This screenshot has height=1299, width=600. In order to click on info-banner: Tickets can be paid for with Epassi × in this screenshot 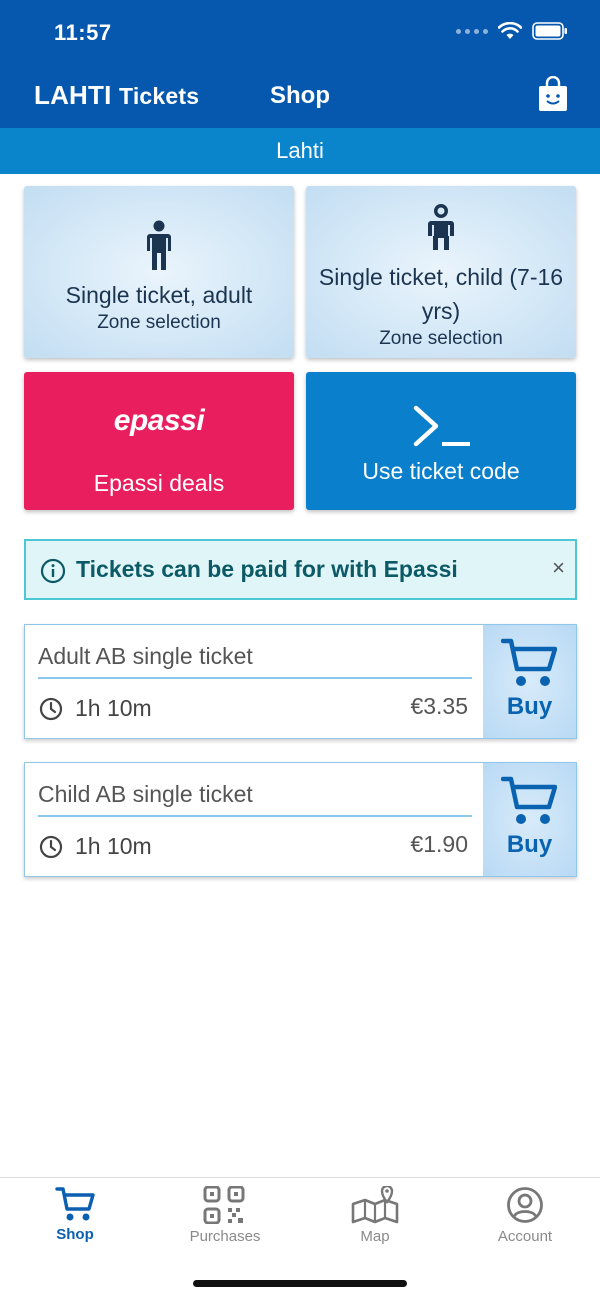, I will do `click(300, 569)`.